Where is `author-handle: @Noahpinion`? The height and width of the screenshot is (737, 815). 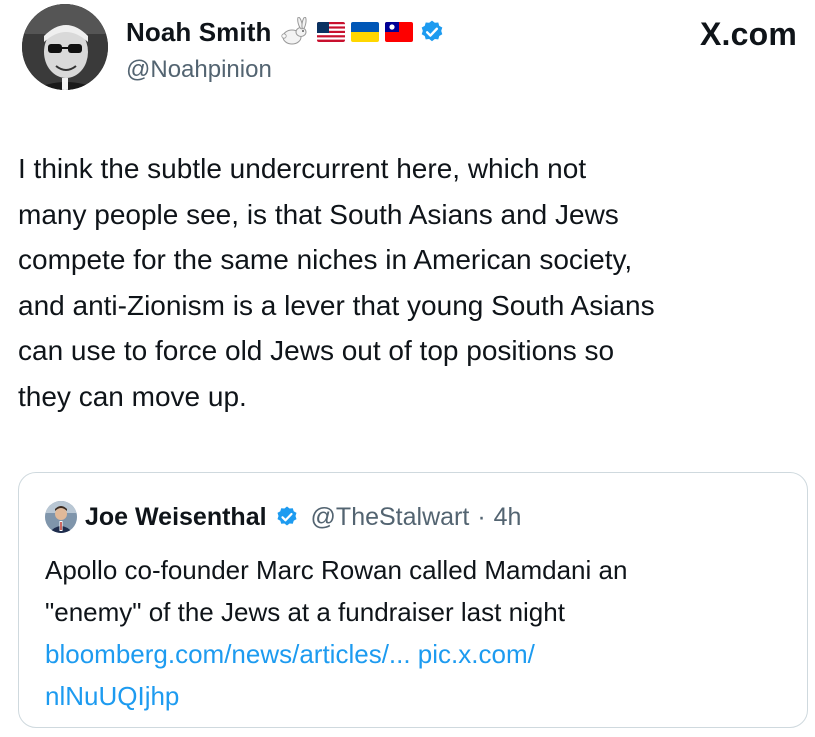
author-handle: @Noahpinion is located at coordinates (199, 70).